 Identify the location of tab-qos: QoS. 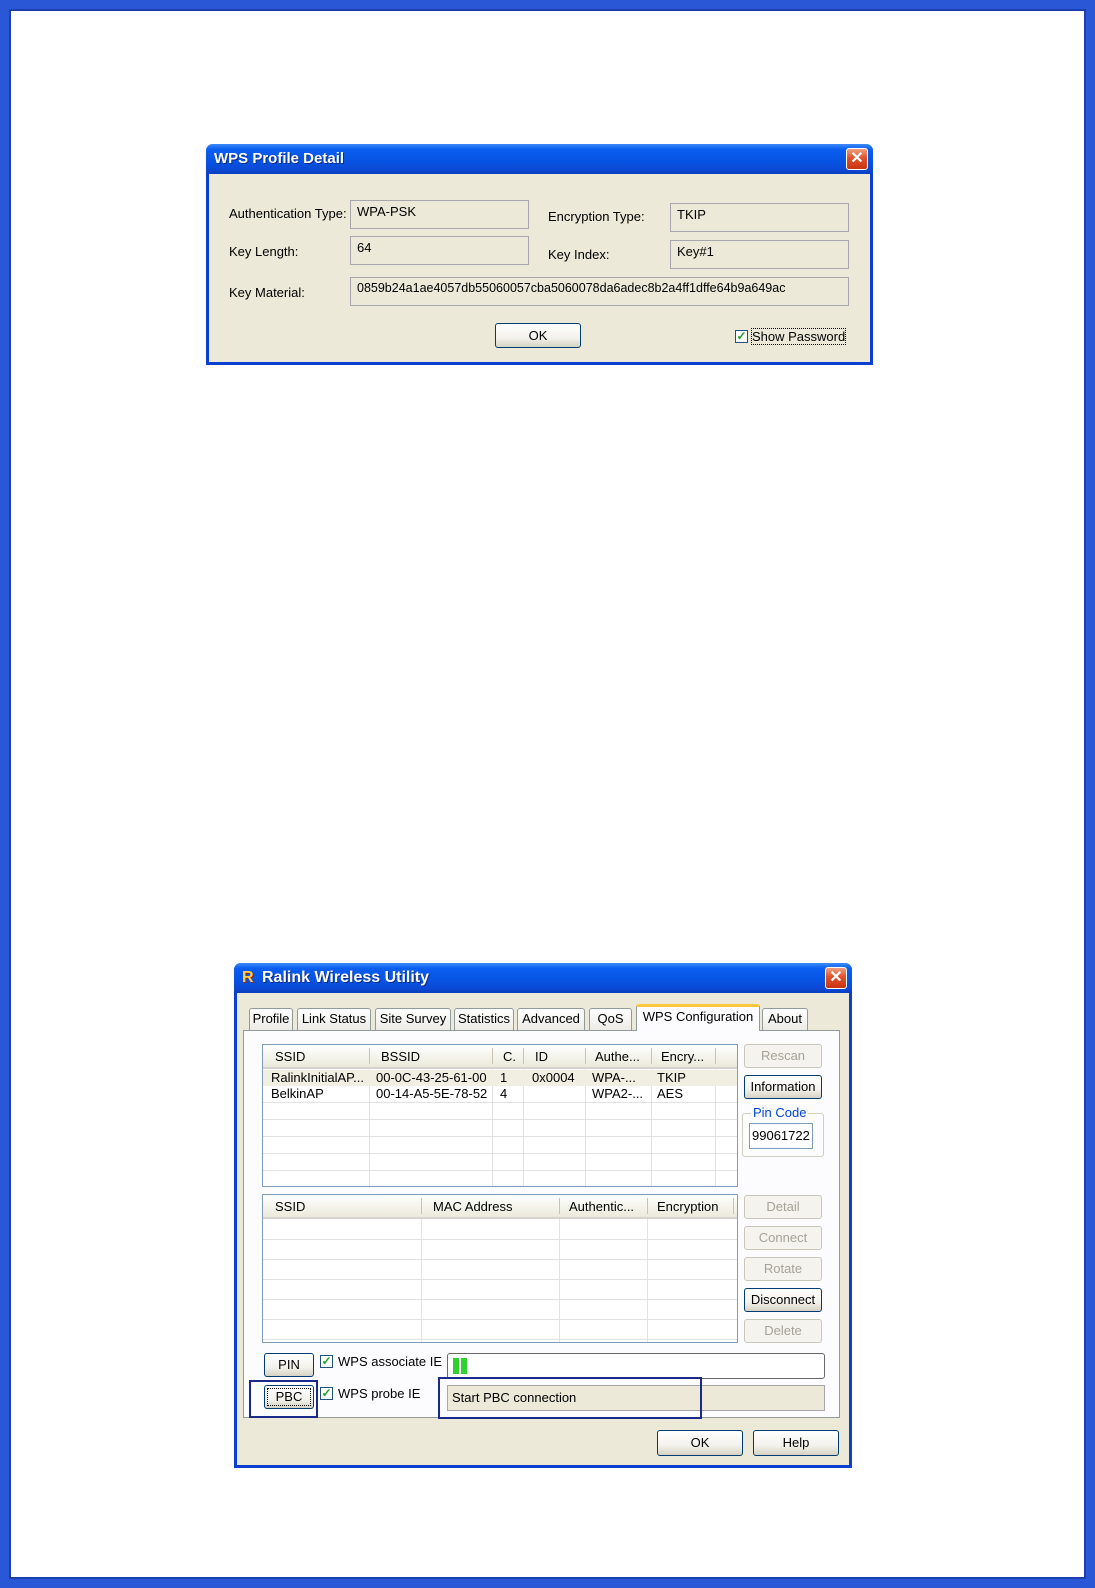
(610, 1019).